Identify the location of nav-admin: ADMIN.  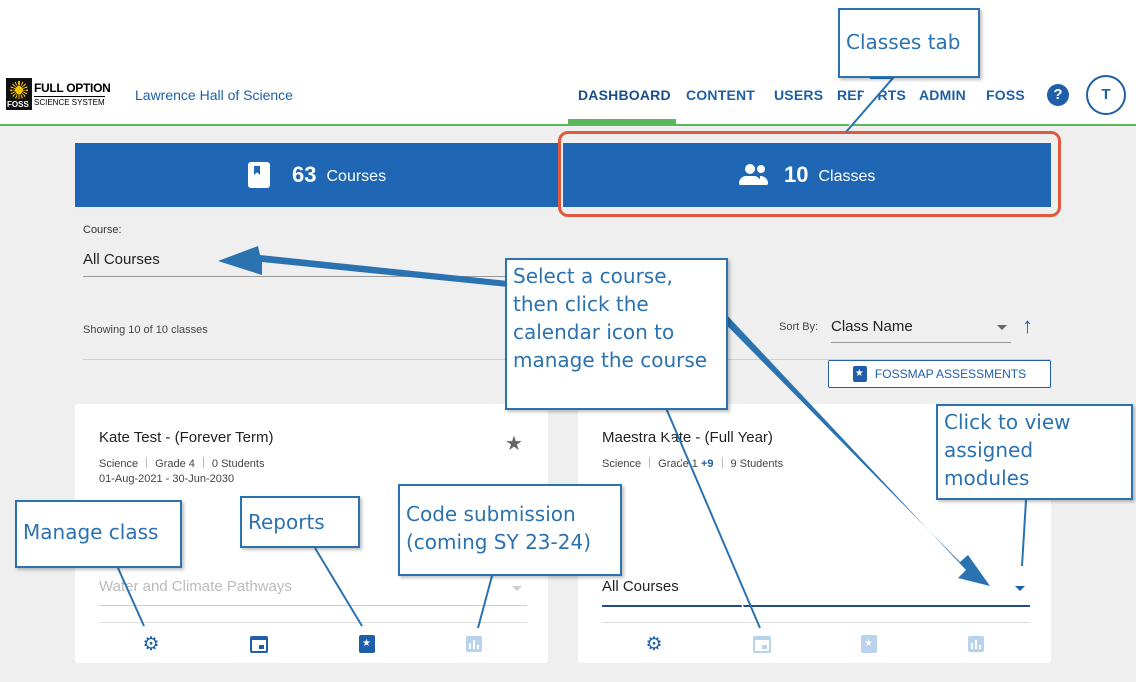
(942, 95).